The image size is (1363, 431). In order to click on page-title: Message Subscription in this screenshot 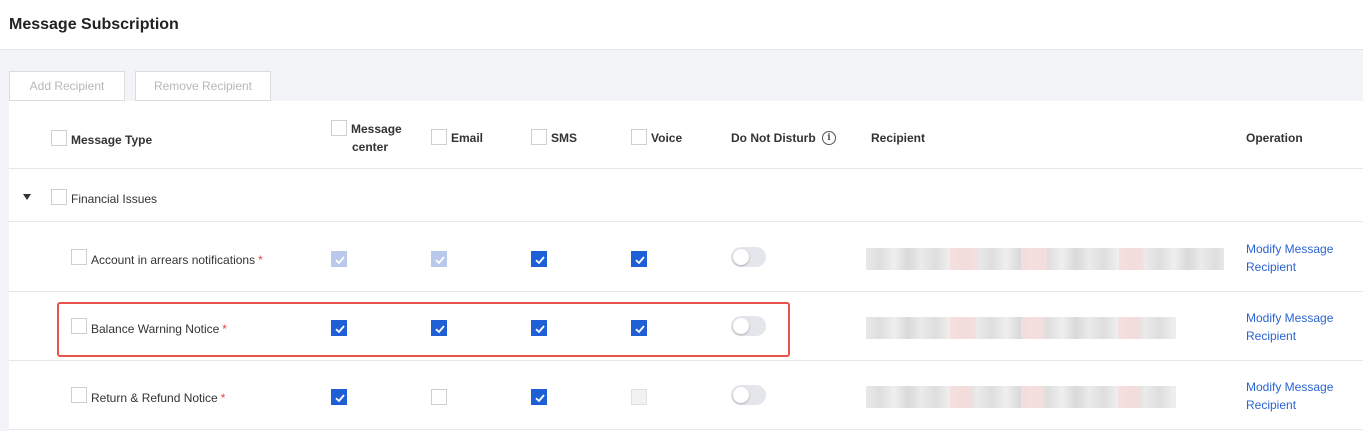, I will do `click(94, 24)`.